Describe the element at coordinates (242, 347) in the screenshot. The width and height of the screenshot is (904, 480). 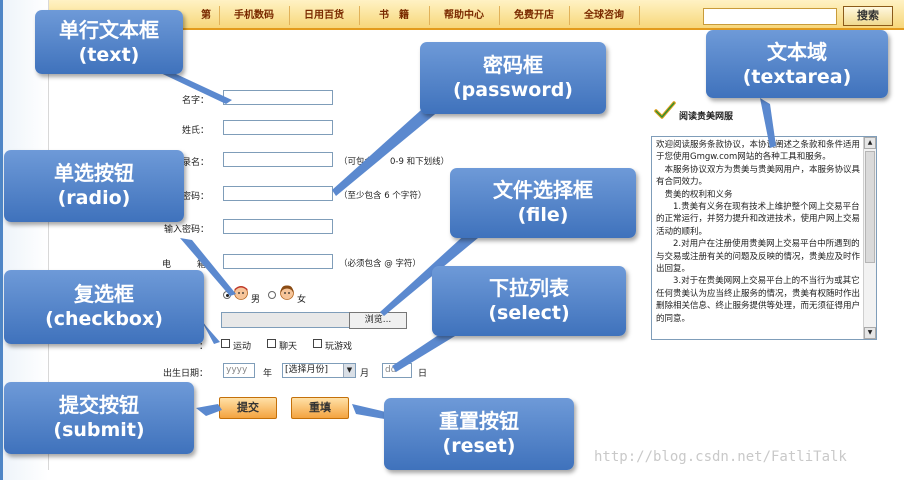
I see `hobby-sport-label: 运动` at that location.